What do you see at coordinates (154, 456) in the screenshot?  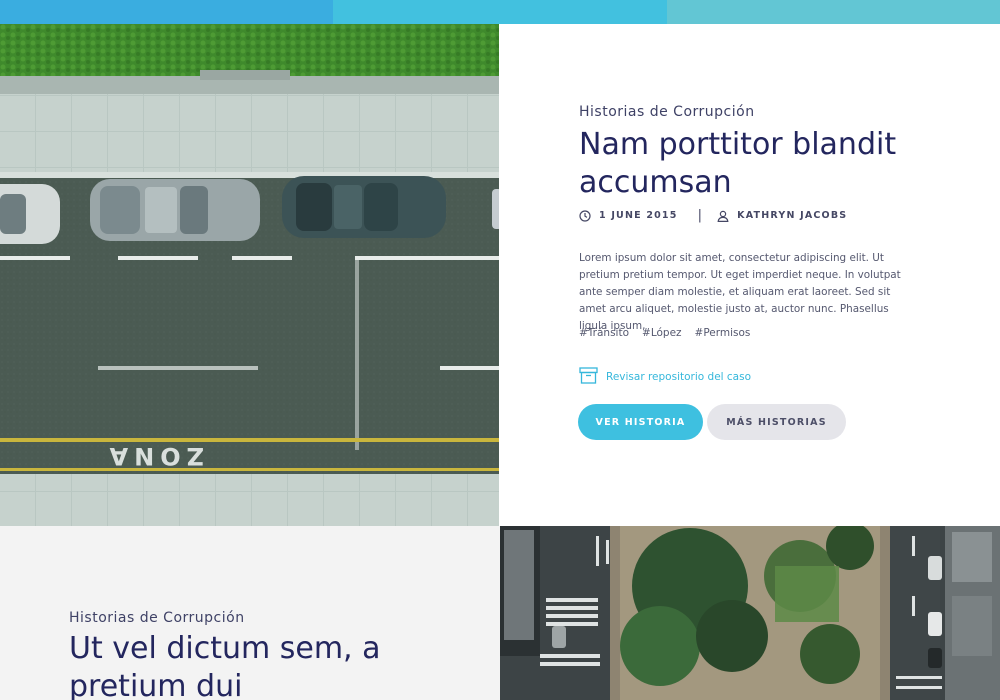 I see `road-painted-text-zona: ZONA` at bounding box center [154, 456].